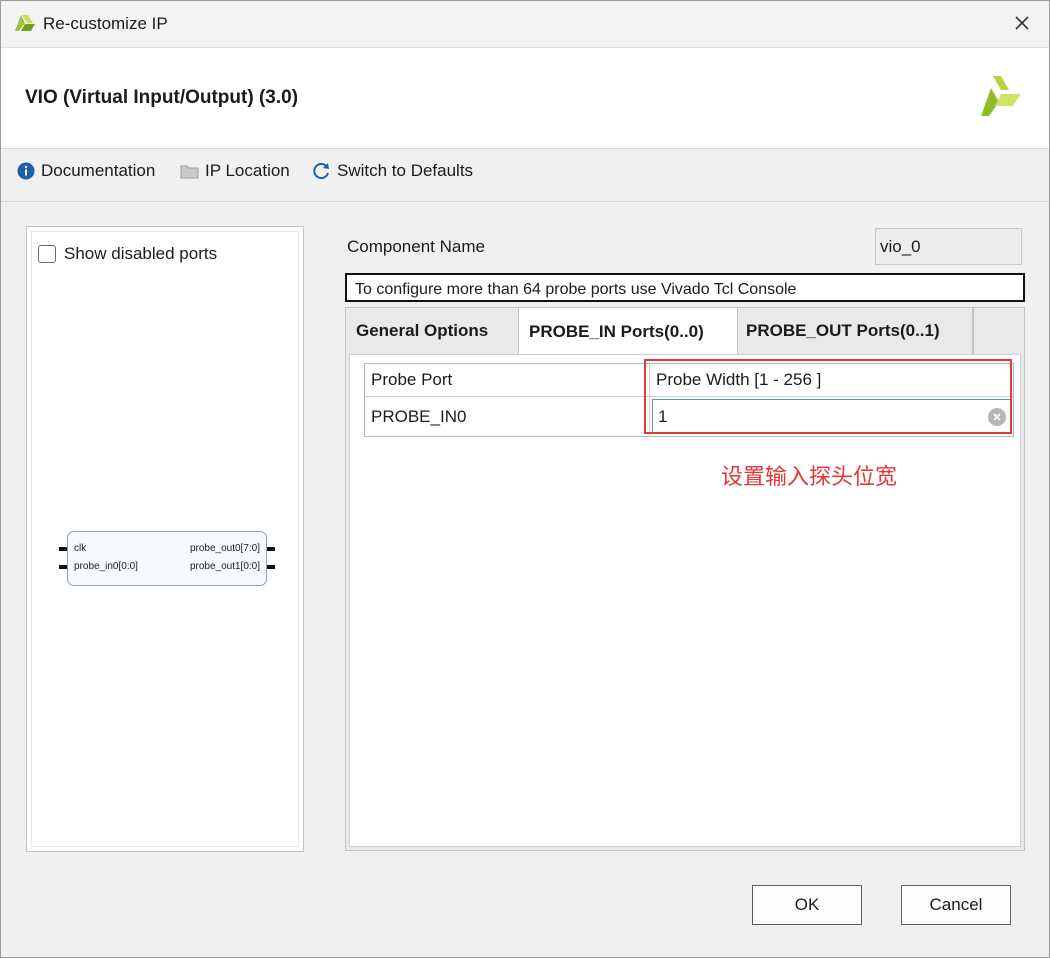 The height and width of the screenshot is (958, 1050). Describe the element at coordinates (432, 331) in the screenshot. I see `tab-general-options: General Options` at that location.